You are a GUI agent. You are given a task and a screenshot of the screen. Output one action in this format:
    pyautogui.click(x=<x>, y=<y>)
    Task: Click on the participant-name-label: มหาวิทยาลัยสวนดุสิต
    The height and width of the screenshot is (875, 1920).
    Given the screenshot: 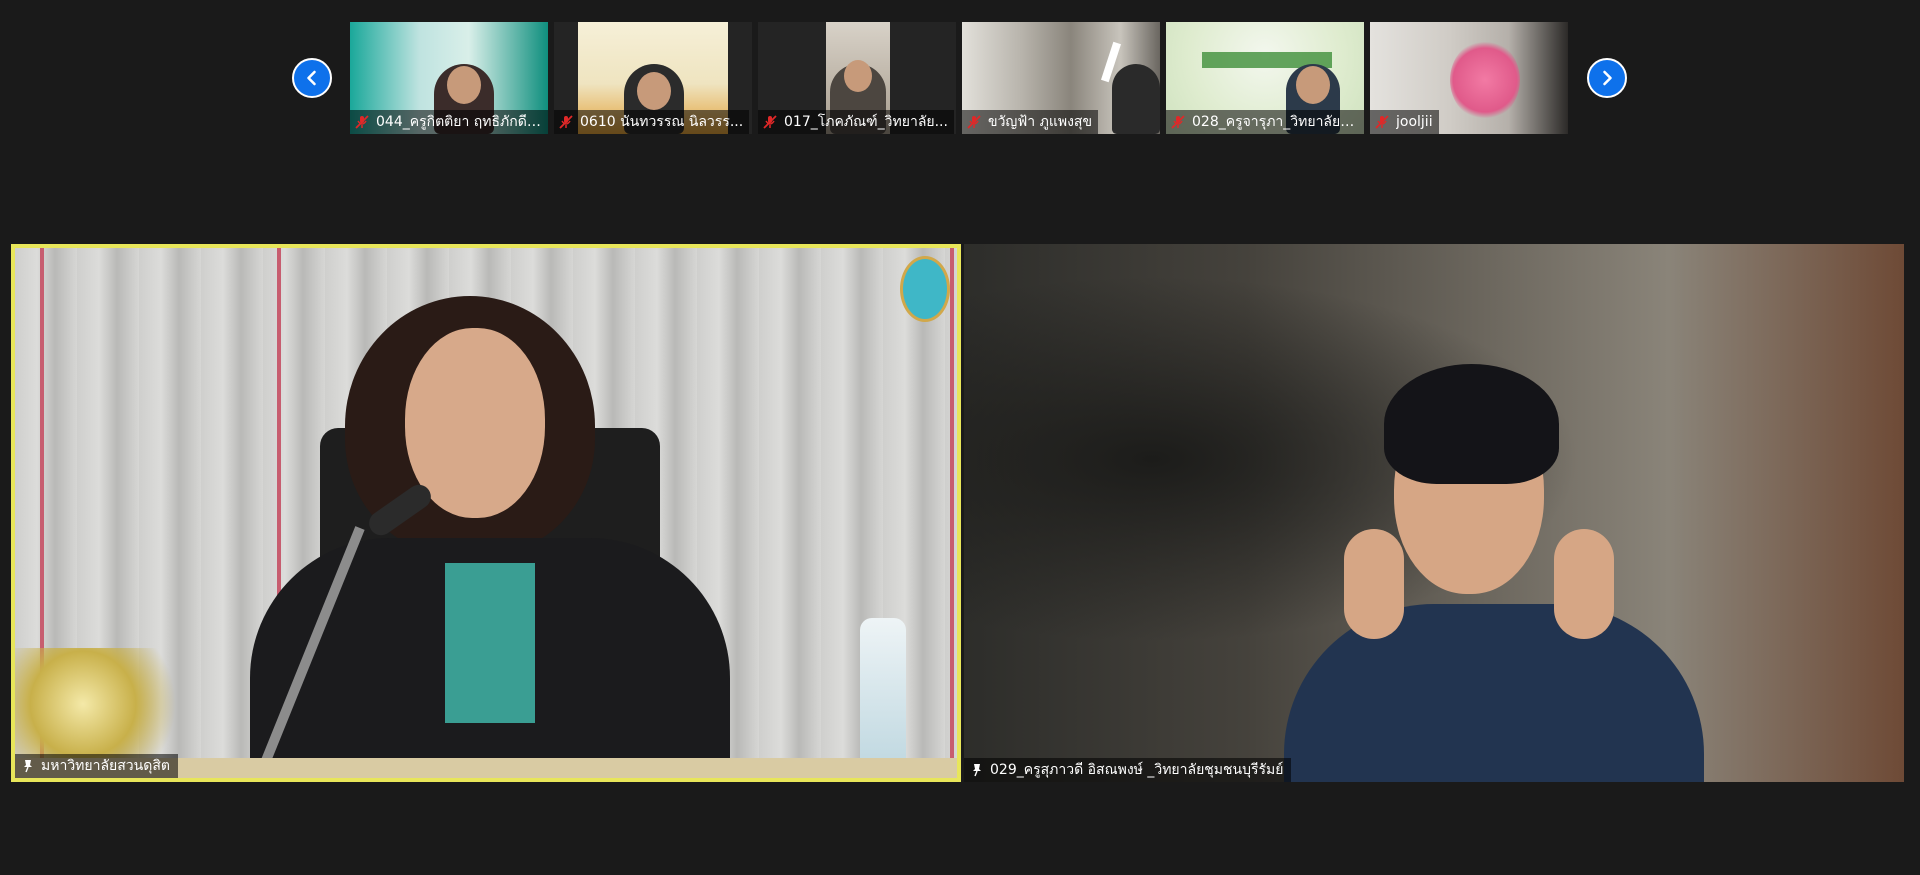 What is the action you would take?
    pyautogui.click(x=96, y=766)
    